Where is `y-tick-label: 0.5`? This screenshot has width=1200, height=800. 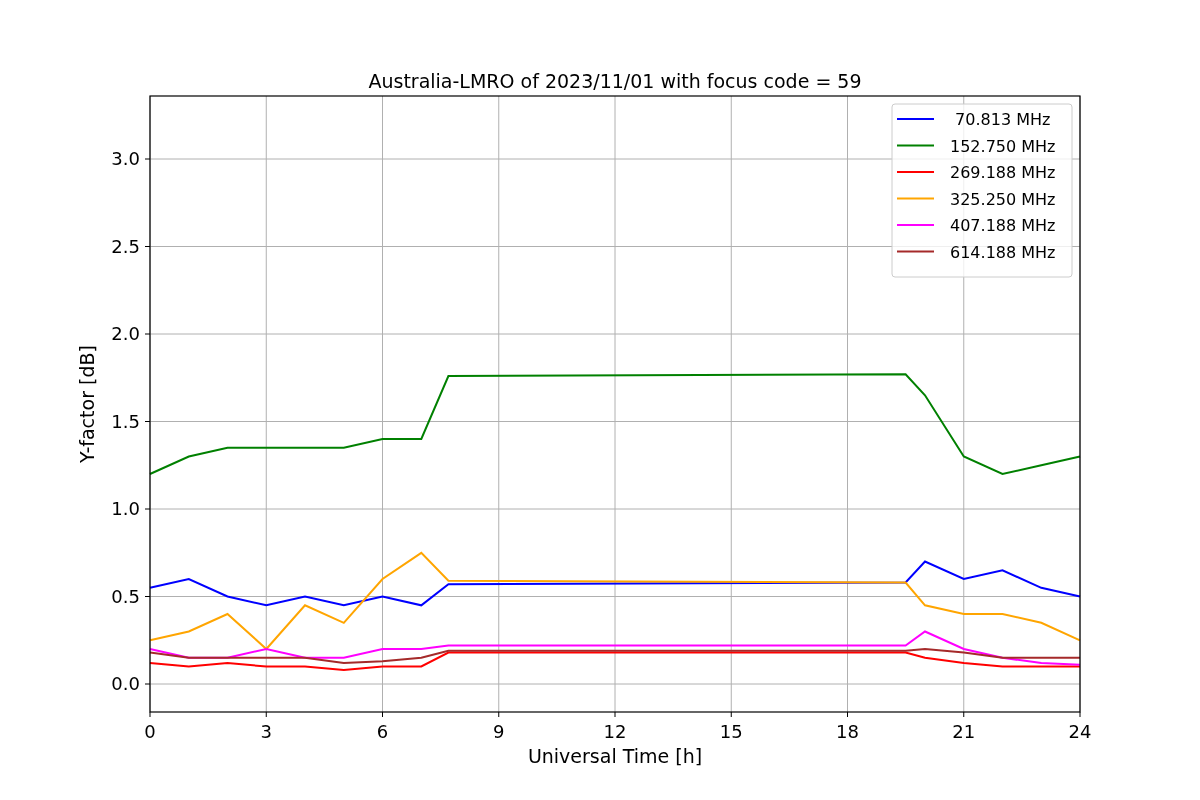 y-tick-label: 0.5 is located at coordinates (125, 596).